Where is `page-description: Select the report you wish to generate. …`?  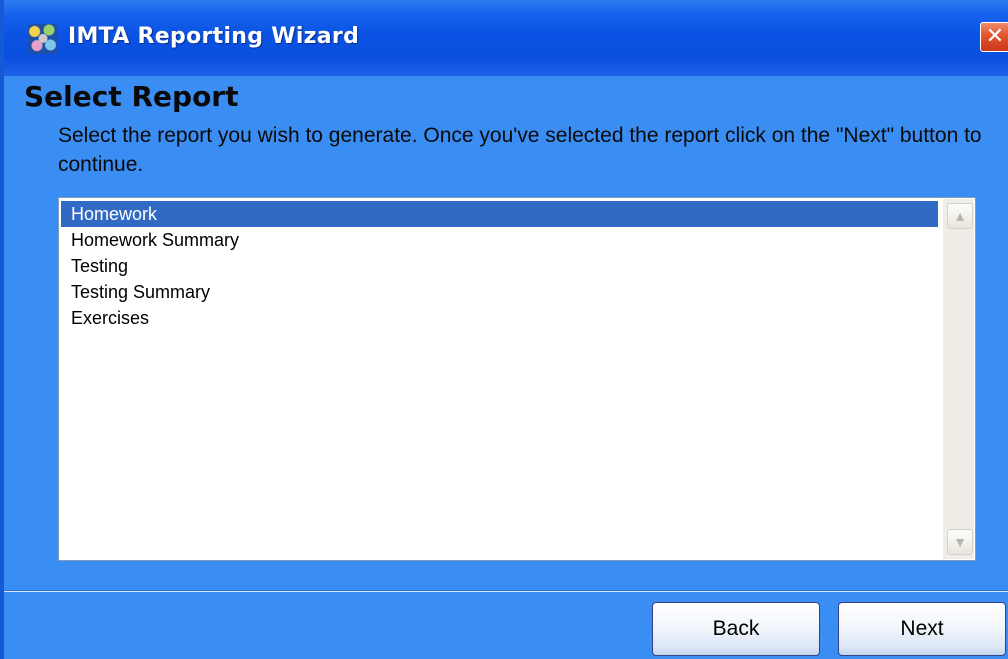 page-description: Select the report you wish to generate. … is located at coordinates (520, 150).